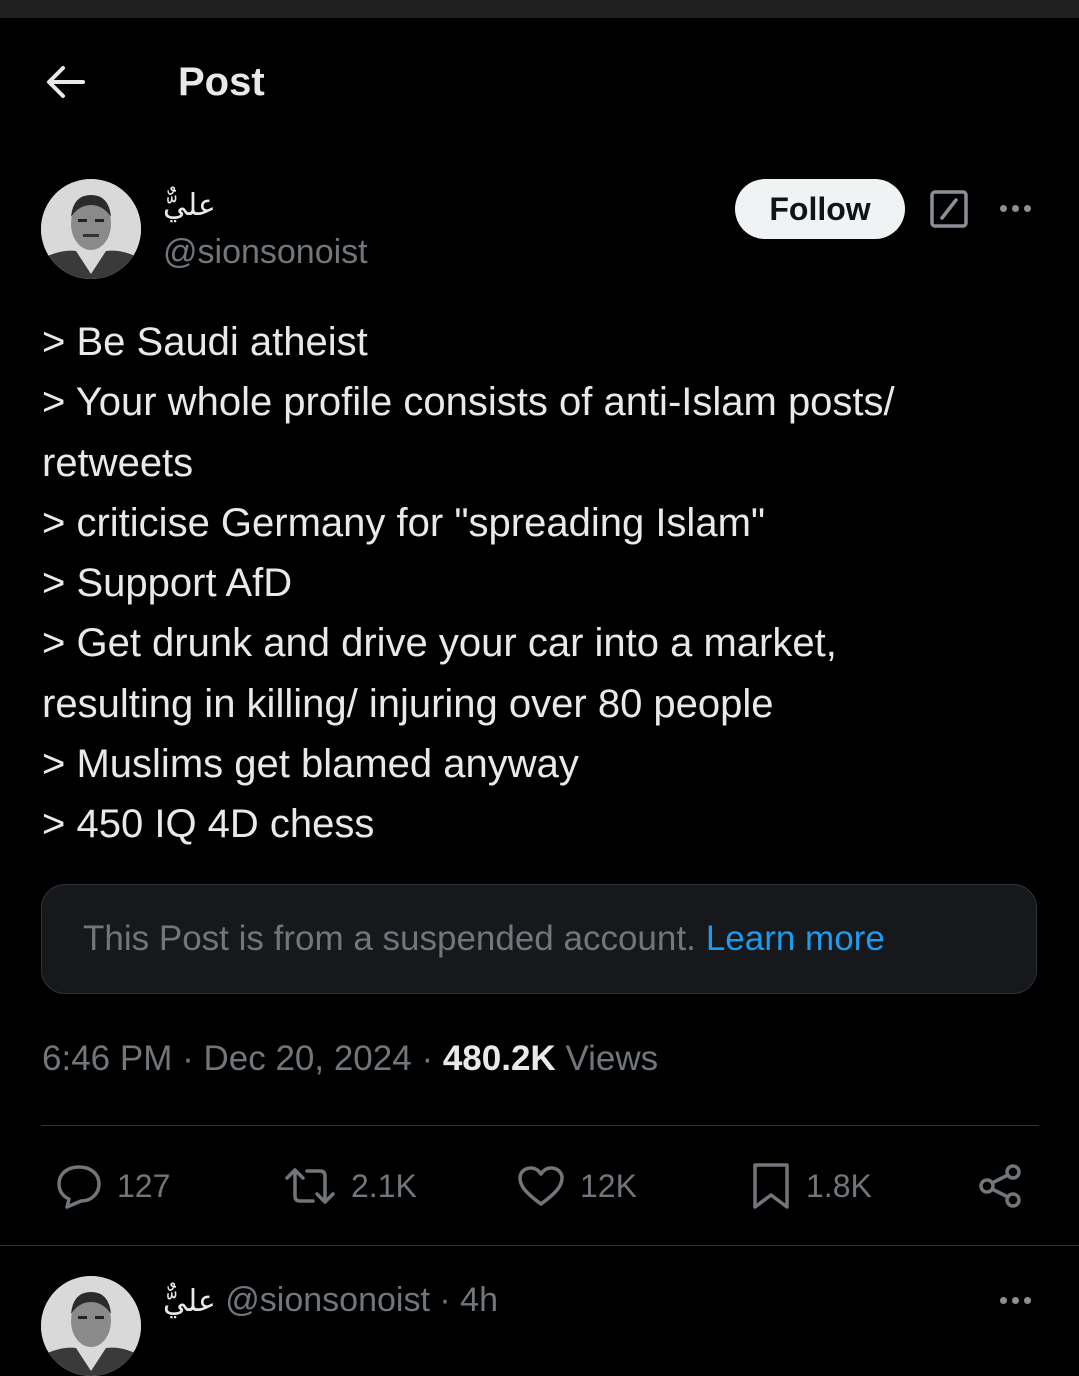 The image size is (1079, 1376). Describe the element at coordinates (144, 1185) in the screenshot. I see `reply-count: 127` at that location.